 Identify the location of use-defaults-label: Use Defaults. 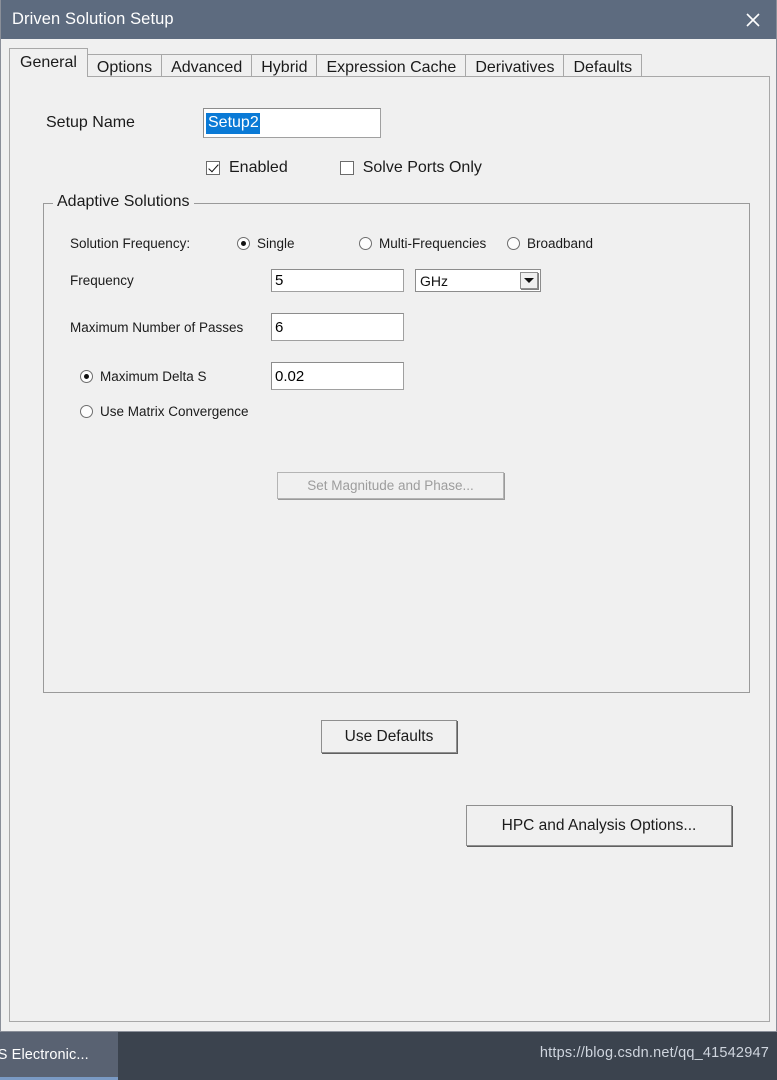
(389, 736).